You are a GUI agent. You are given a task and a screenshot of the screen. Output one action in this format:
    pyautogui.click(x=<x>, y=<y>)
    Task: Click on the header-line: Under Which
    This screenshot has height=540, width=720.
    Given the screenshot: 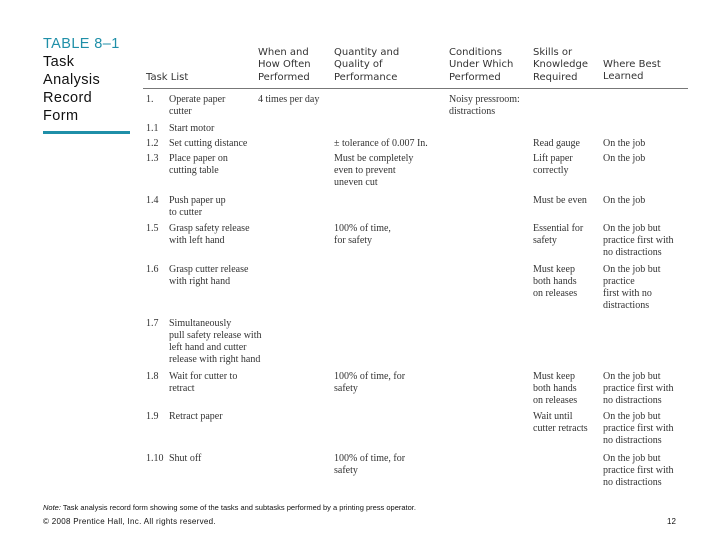 What is the action you would take?
    pyautogui.click(x=481, y=65)
    